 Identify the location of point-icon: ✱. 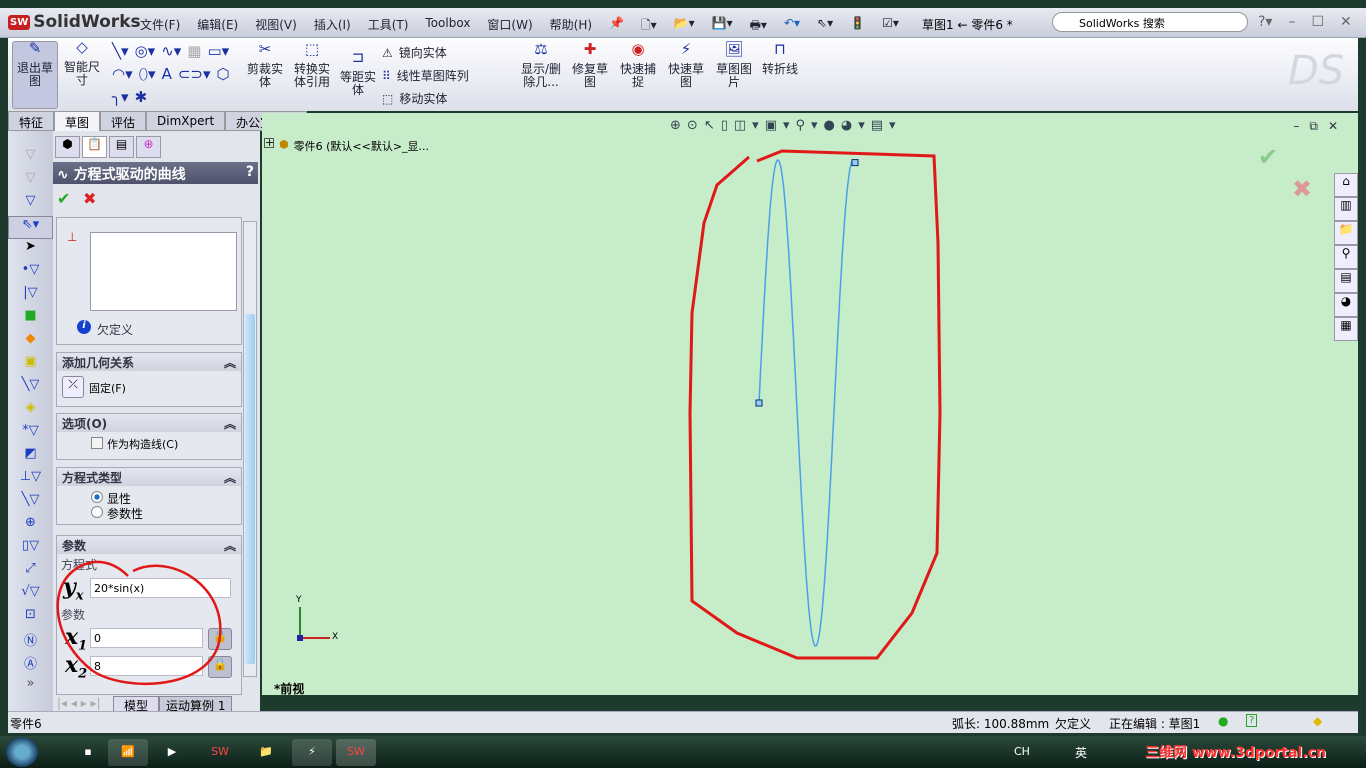
(141, 97).